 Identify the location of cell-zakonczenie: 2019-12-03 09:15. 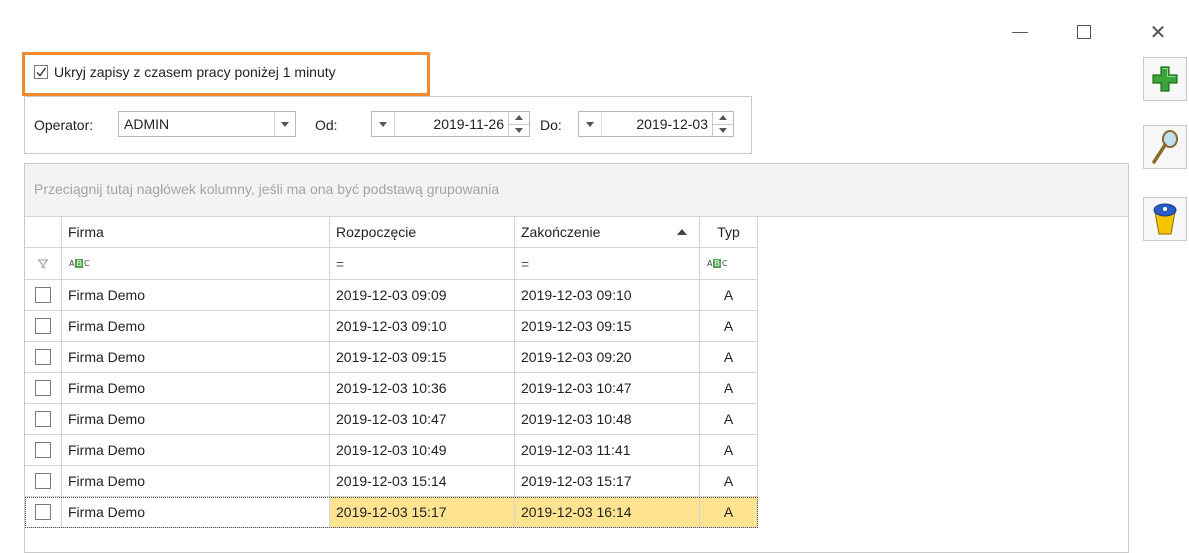
(607, 326).